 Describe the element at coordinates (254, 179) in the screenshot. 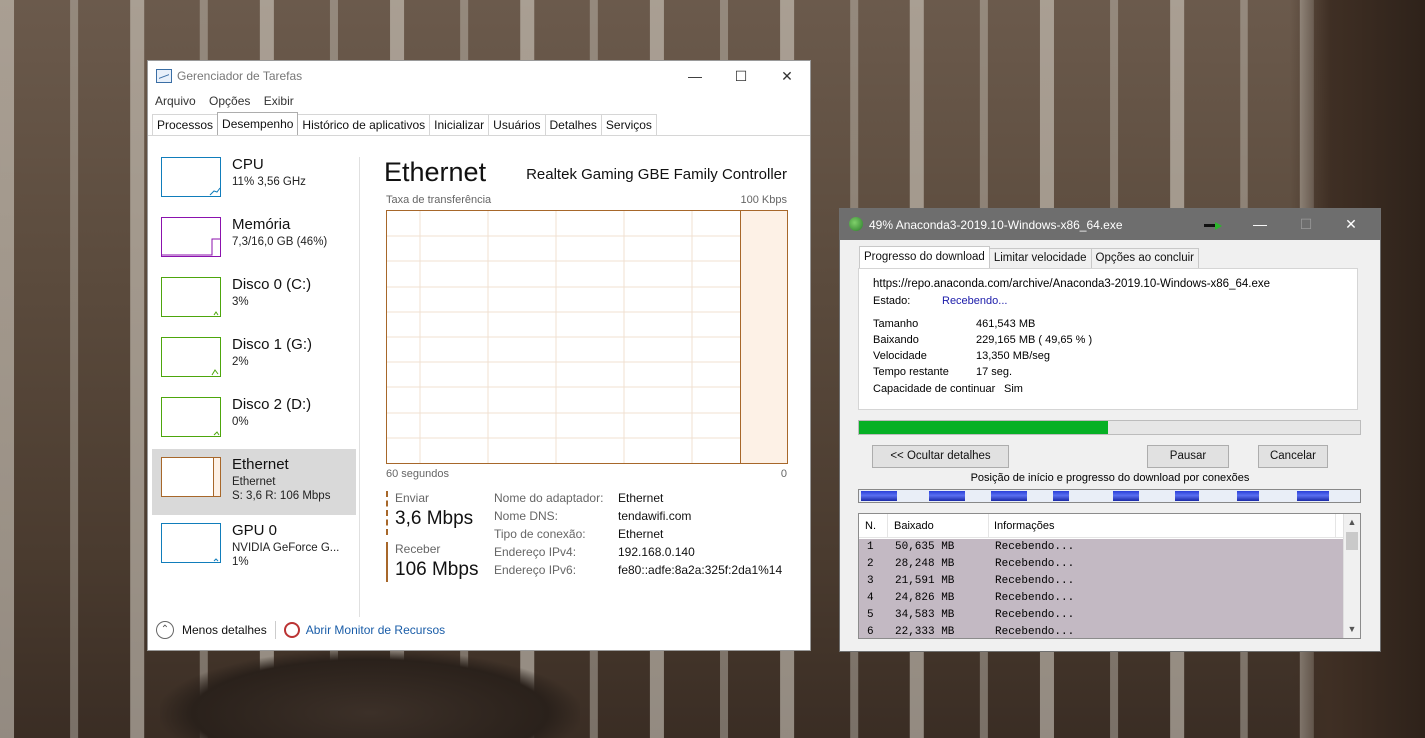

I see `sidebar-item-cpu: CPU 11% 3,56 GHz` at that location.